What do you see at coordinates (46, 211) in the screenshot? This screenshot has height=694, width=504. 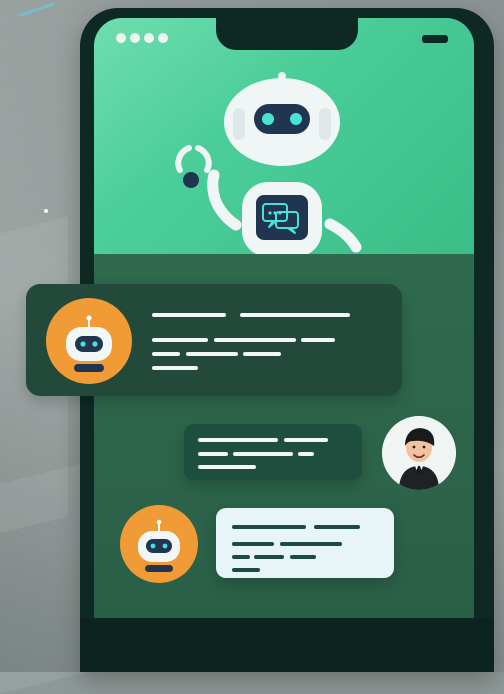 I see `background-sparkle` at bounding box center [46, 211].